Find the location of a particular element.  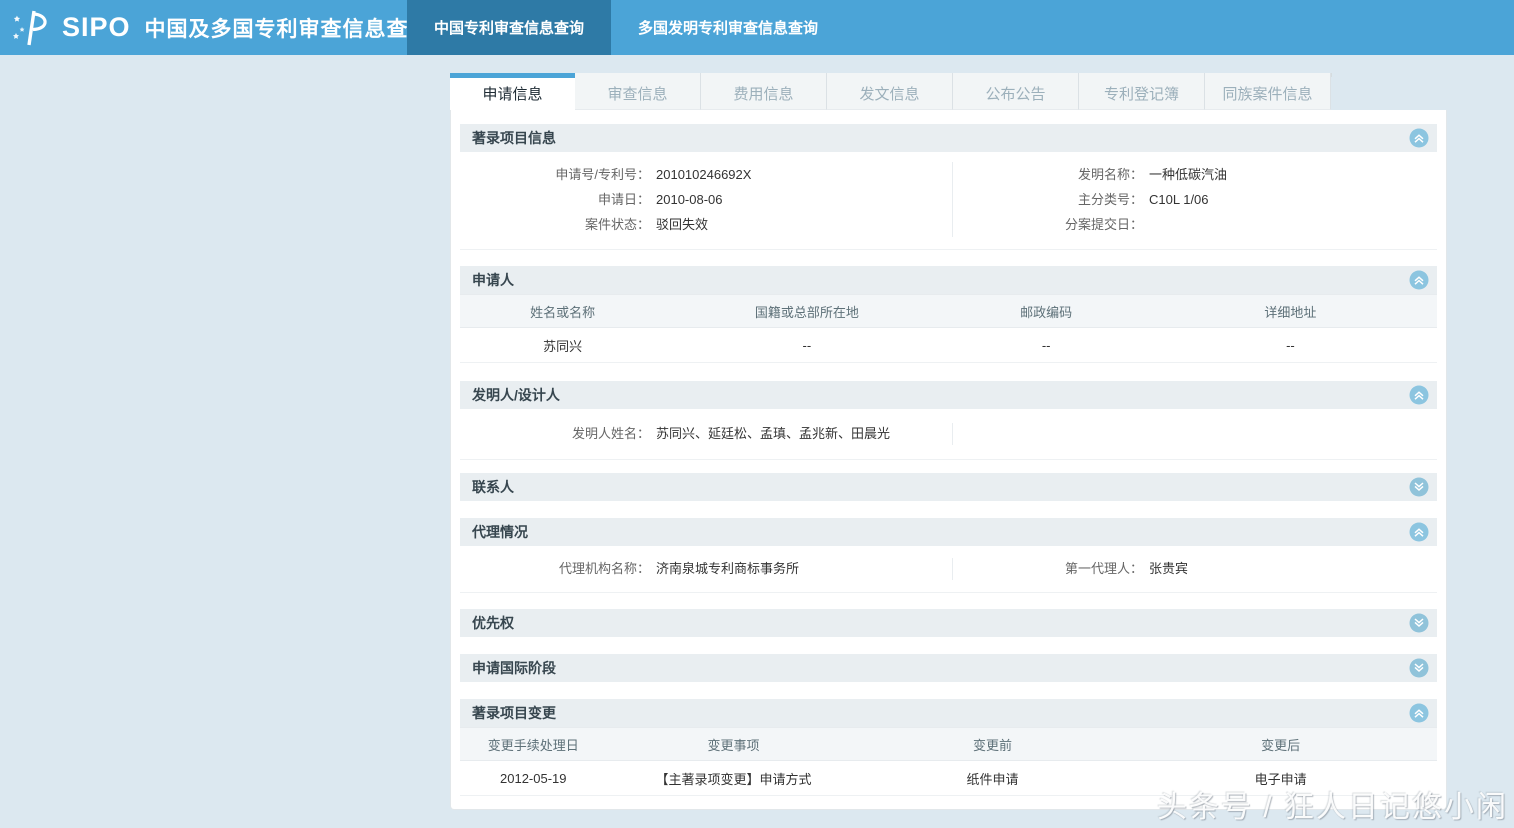

cell-name: 苏同兴 is located at coordinates (563, 345).